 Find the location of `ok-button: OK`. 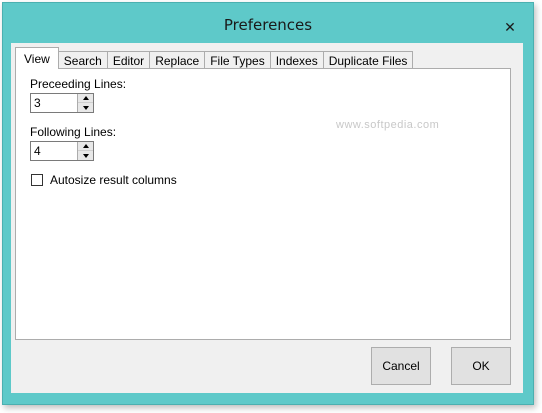

ok-button: OK is located at coordinates (481, 366).